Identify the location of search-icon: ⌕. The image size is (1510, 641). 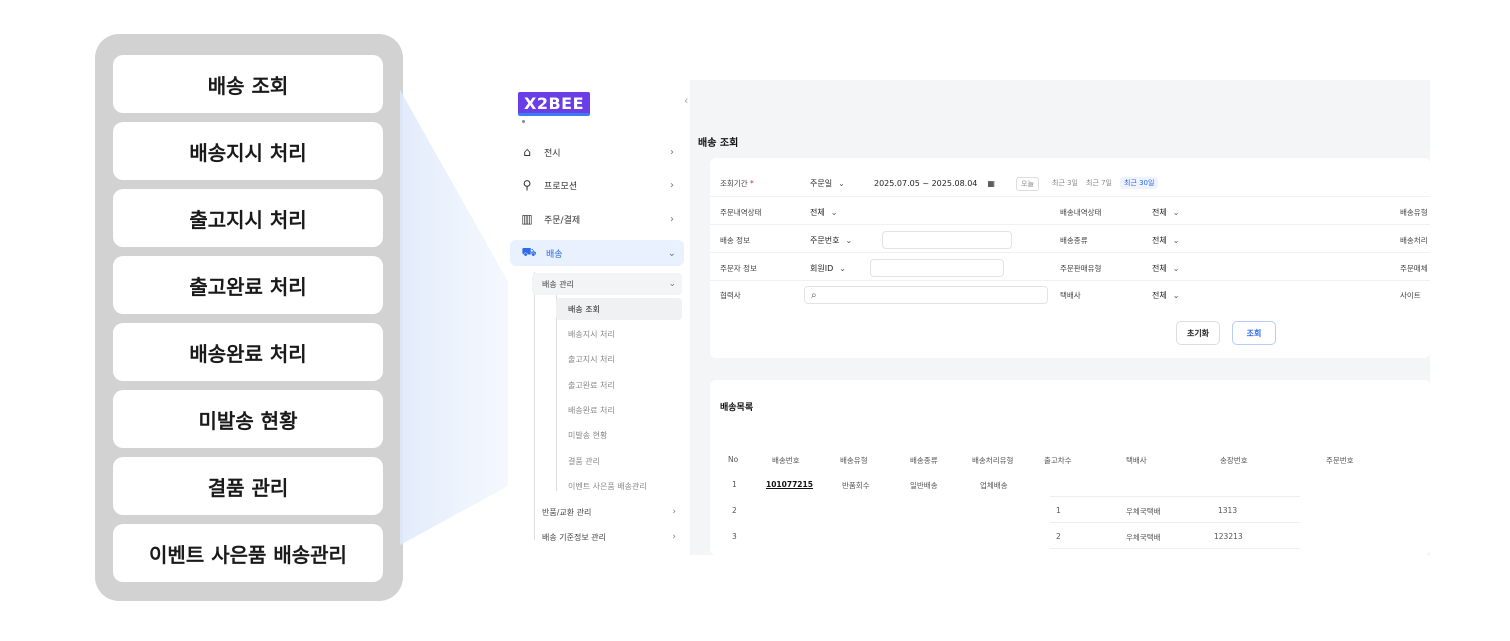
(814, 295).